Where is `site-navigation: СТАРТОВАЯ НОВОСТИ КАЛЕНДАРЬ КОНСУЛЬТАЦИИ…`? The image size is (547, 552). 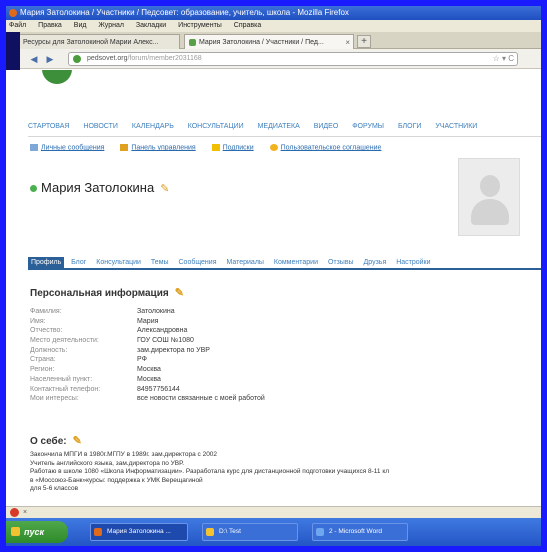 site-navigation: СТАРТОВАЯ НОВОСТИ КАЛЕНДАРЬ КОНСУЛЬТАЦИИ… is located at coordinates (284, 130).